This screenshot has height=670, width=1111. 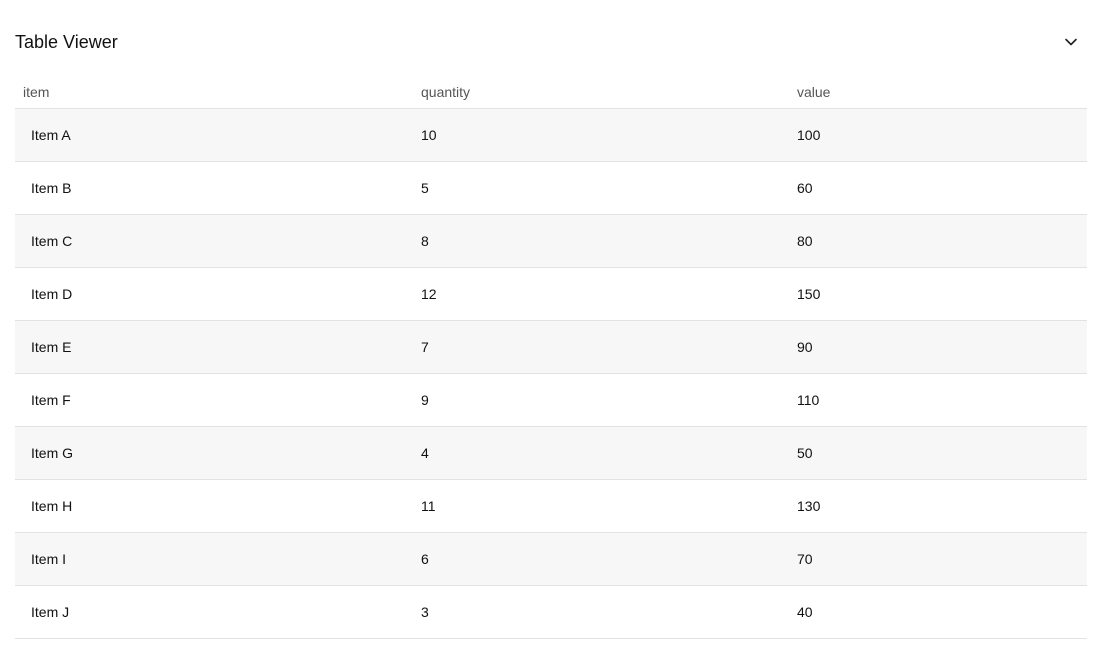 I want to click on cell-value: 60, so click(x=938, y=188).